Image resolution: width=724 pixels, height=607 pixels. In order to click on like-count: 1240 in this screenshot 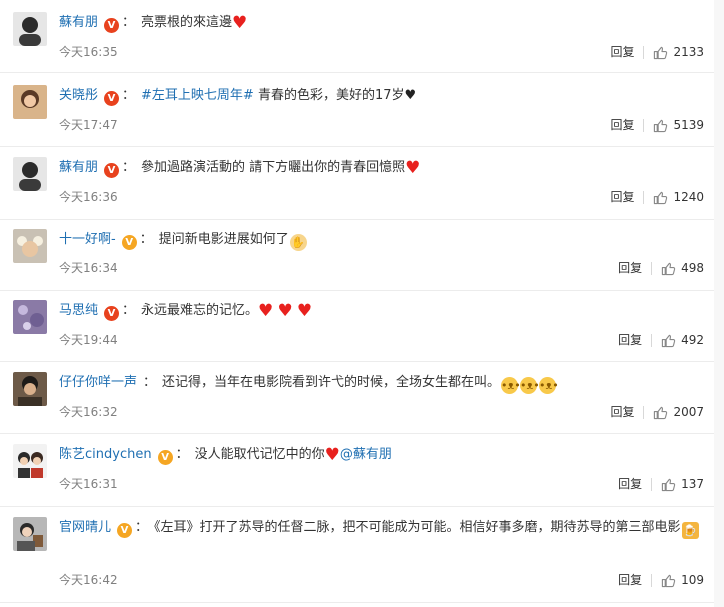, I will do `click(688, 197)`.